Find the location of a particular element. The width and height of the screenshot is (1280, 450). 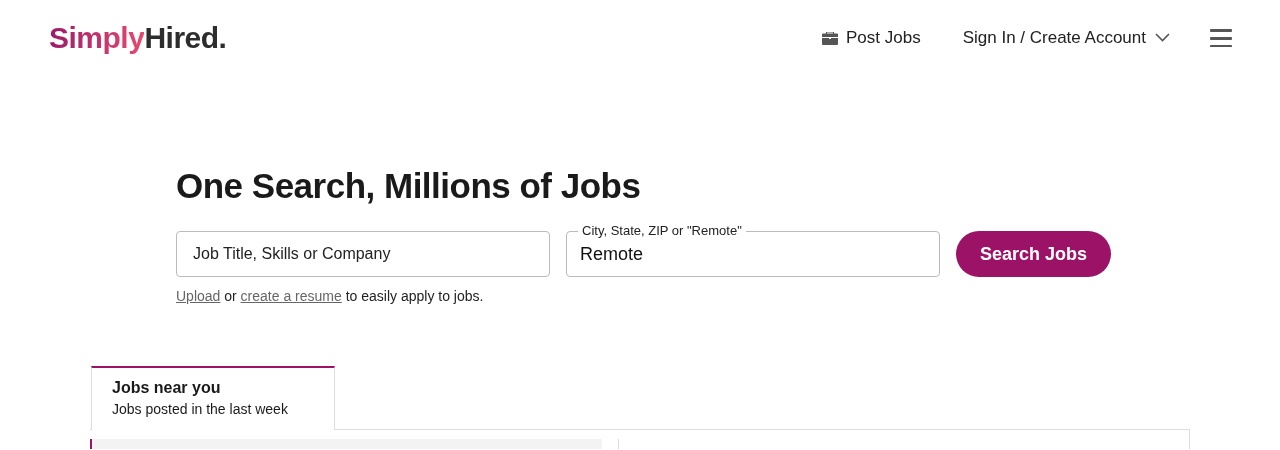

menu-icon is located at coordinates (1221, 37).